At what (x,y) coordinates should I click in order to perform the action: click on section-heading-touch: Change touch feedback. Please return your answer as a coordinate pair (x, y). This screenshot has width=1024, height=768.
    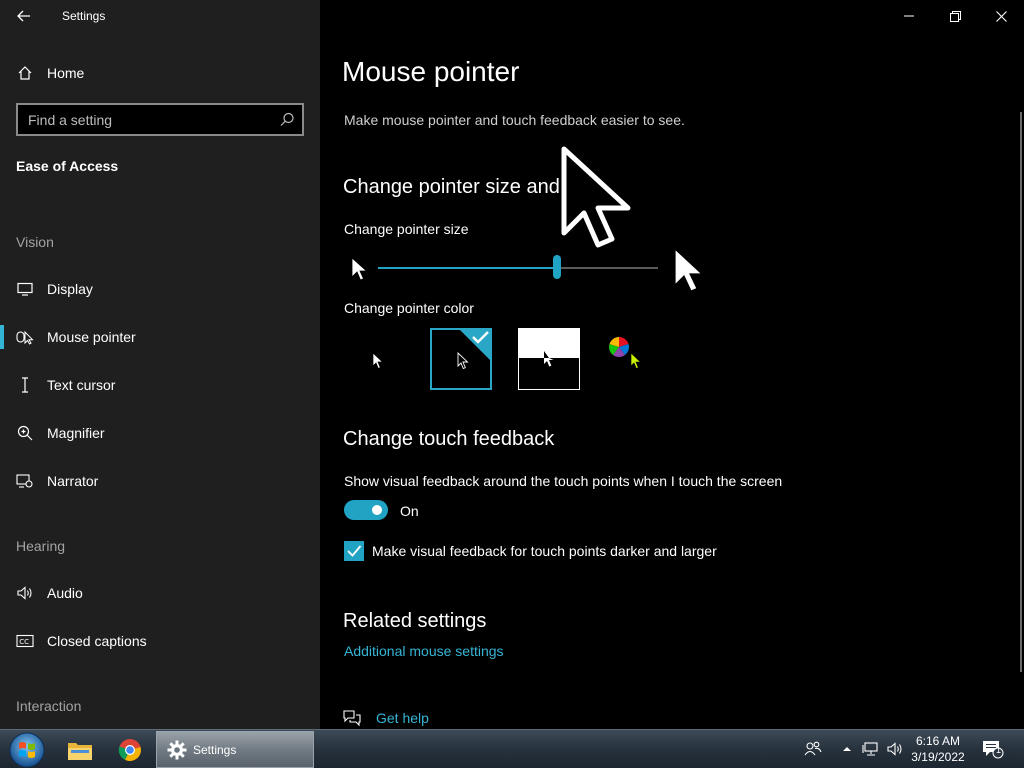
    Looking at the image, I should click on (449, 439).